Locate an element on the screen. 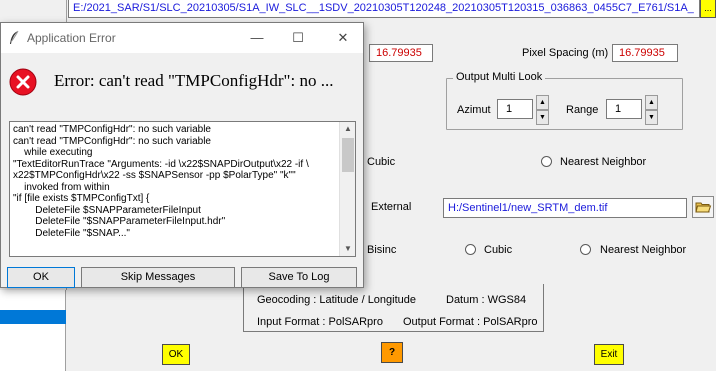 The width and height of the screenshot is (716, 371). azimut-label: Azimut is located at coordinates (474, 110).